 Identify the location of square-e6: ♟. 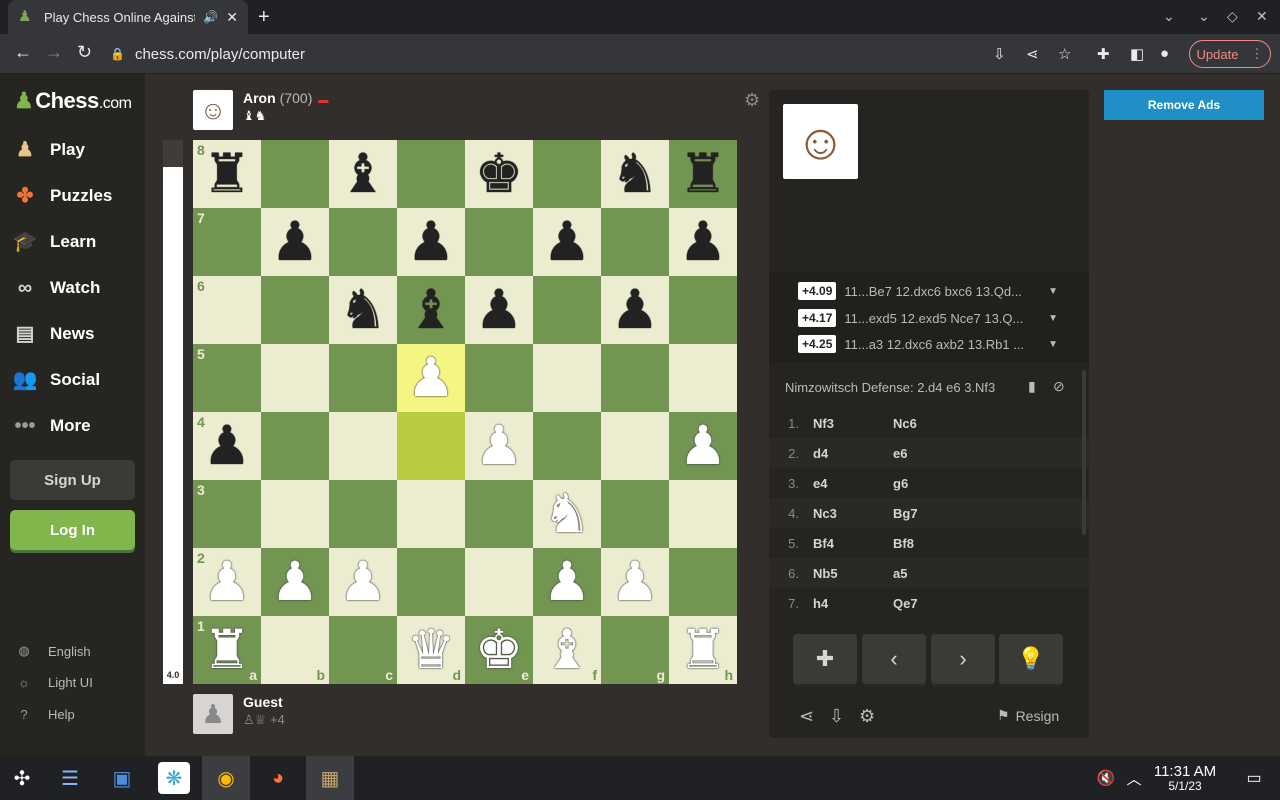
(499, 310).